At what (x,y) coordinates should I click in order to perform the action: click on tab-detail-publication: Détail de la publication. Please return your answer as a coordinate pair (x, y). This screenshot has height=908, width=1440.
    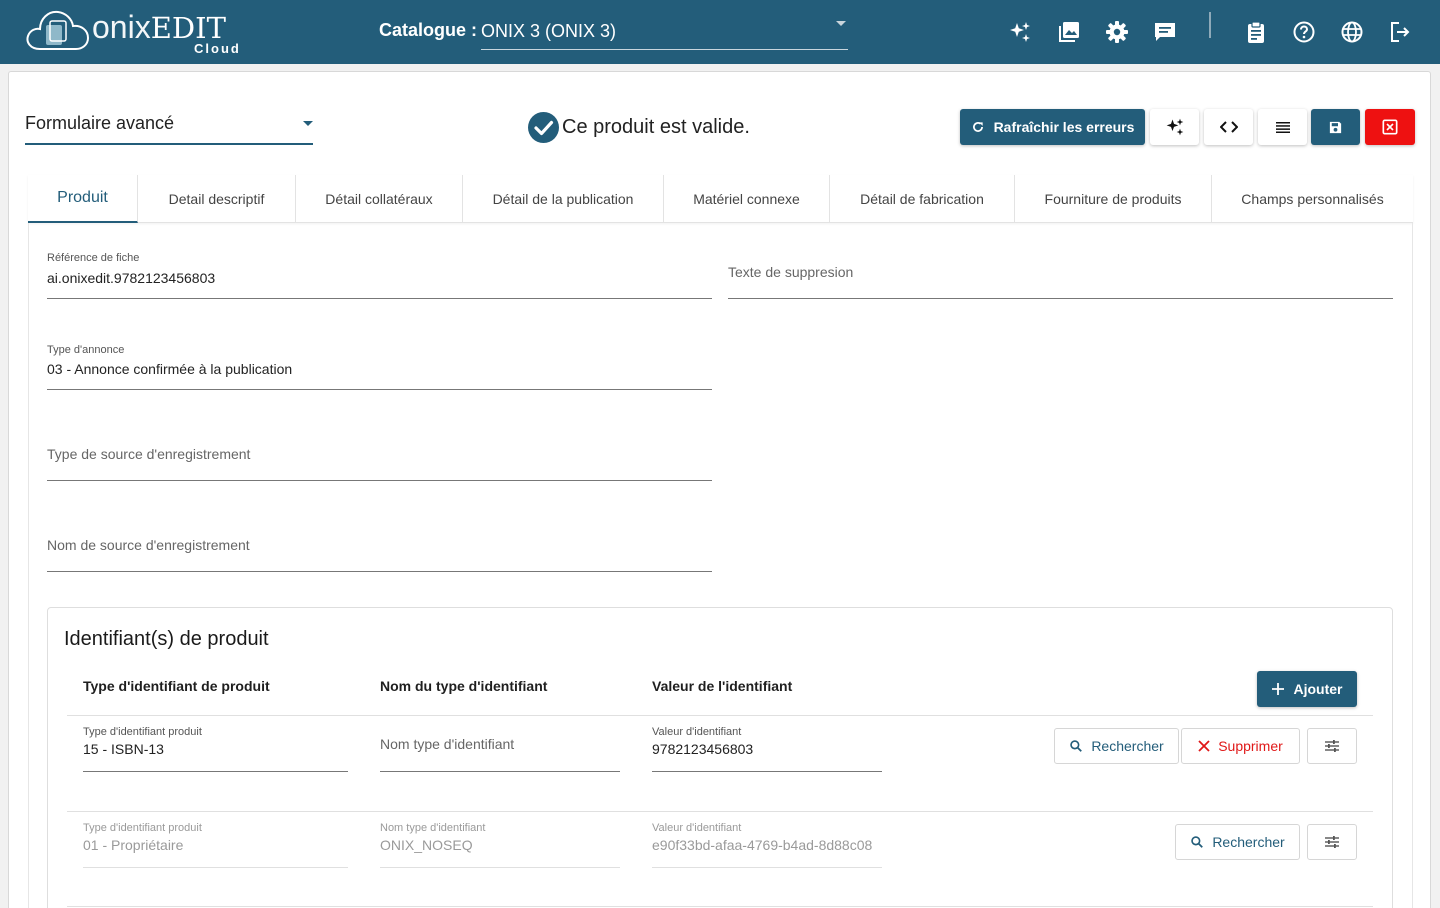
    Looking at the image, I should click on (563, 199).